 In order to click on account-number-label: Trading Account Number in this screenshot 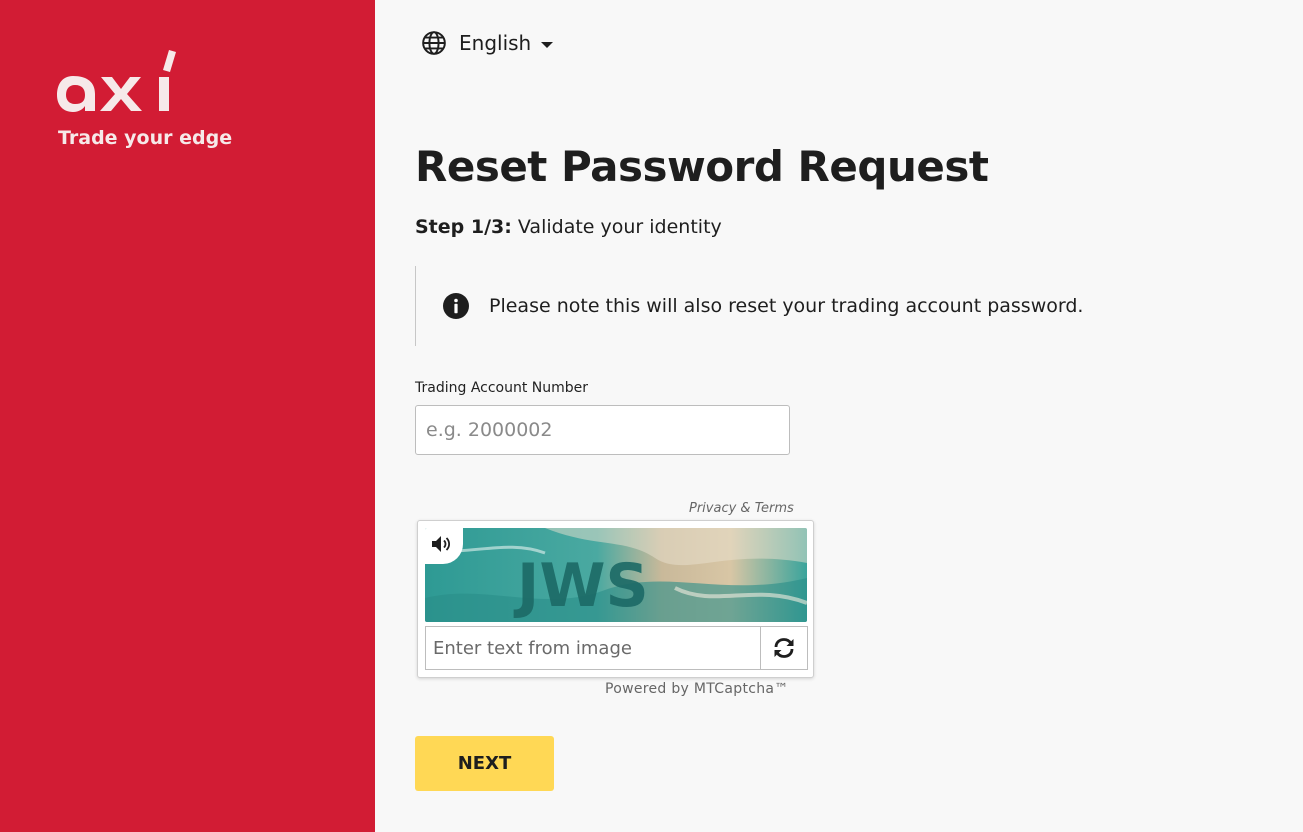, I will do `click(502, 388)`.